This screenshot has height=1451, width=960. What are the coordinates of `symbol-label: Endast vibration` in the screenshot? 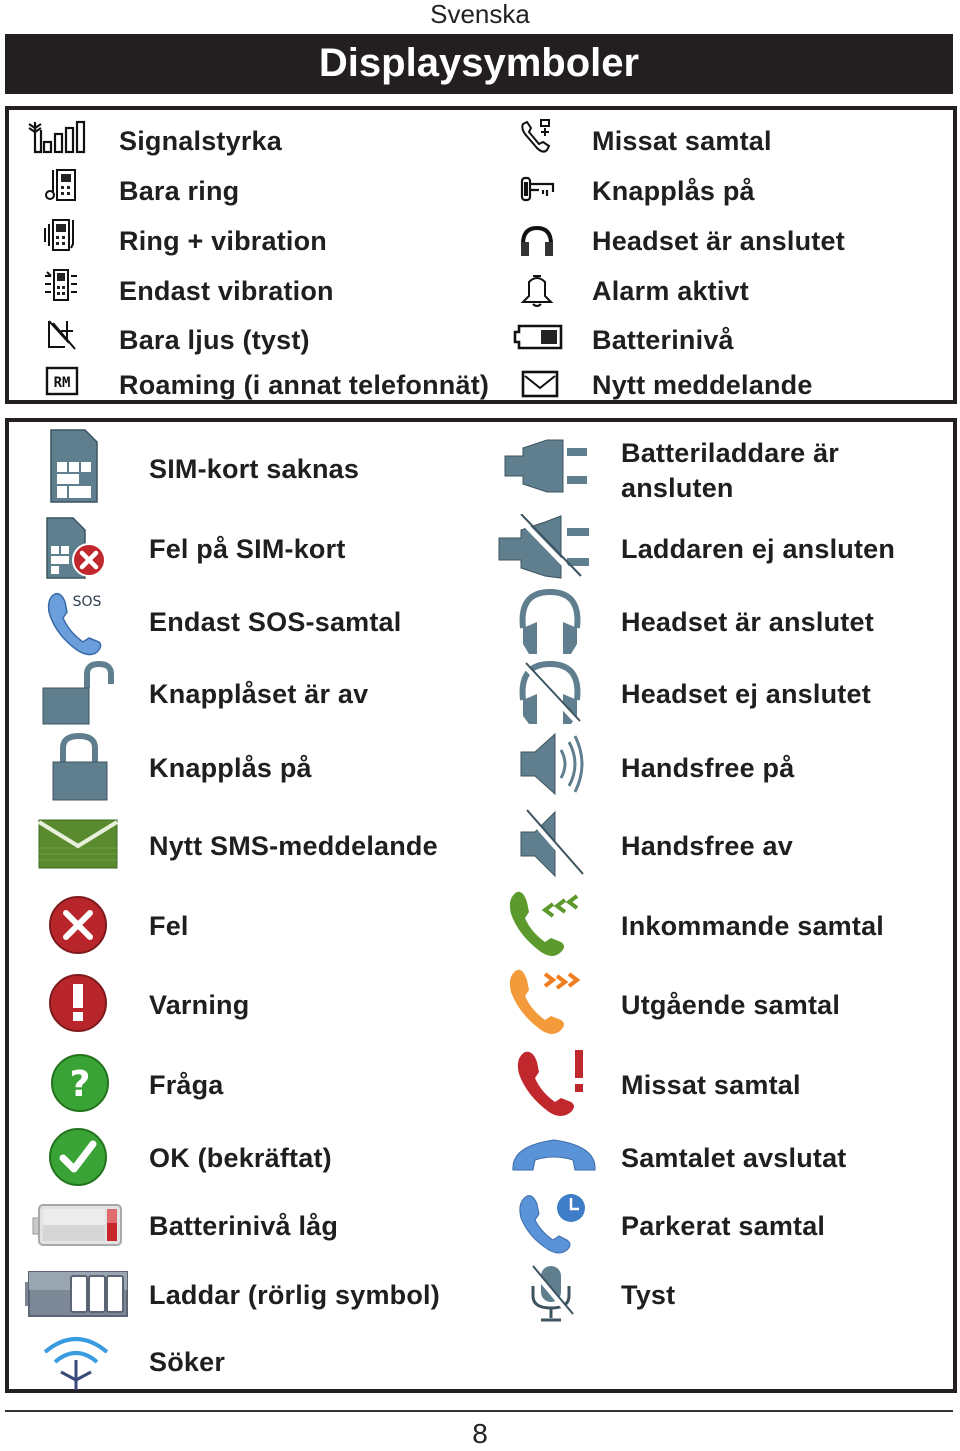 It's located at (226, 291).